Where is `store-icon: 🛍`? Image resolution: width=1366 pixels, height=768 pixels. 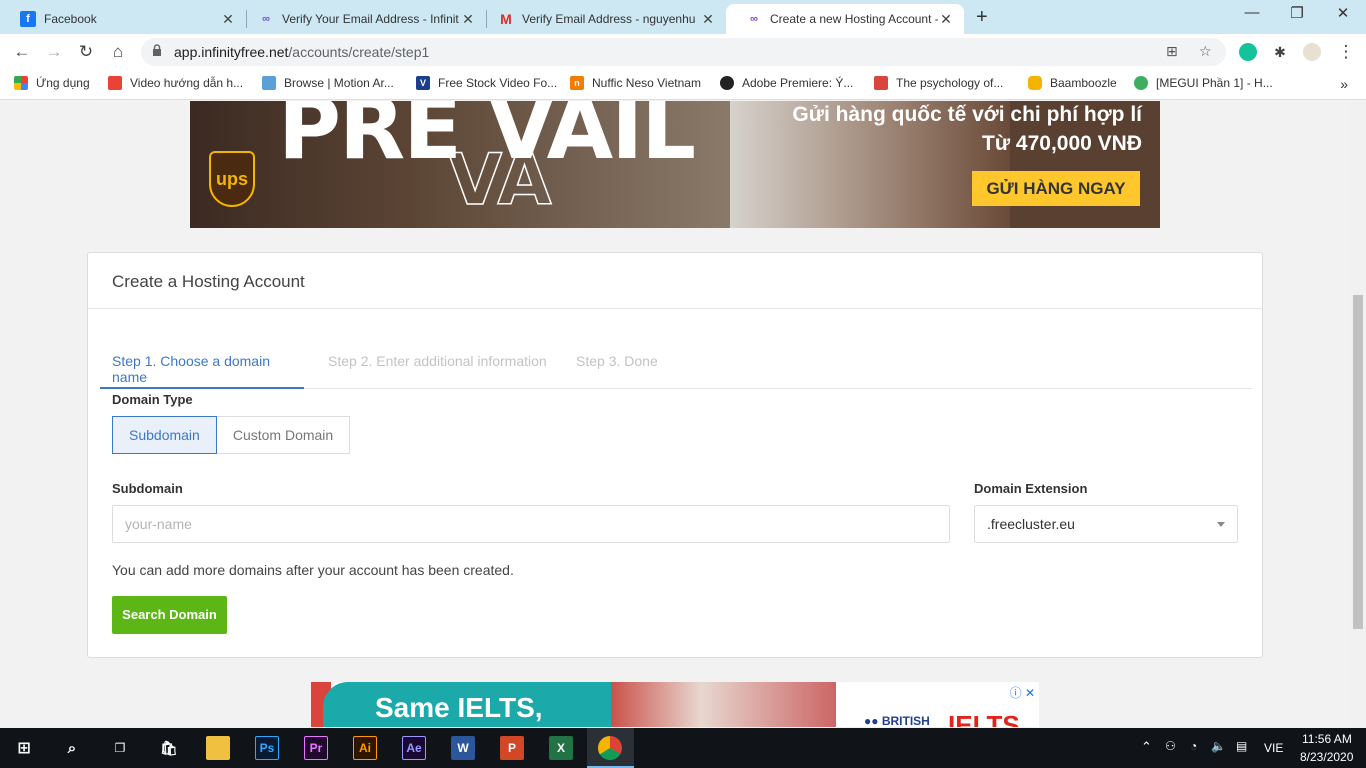
store-icon: 🛍 is located at coordinates (169, 748).